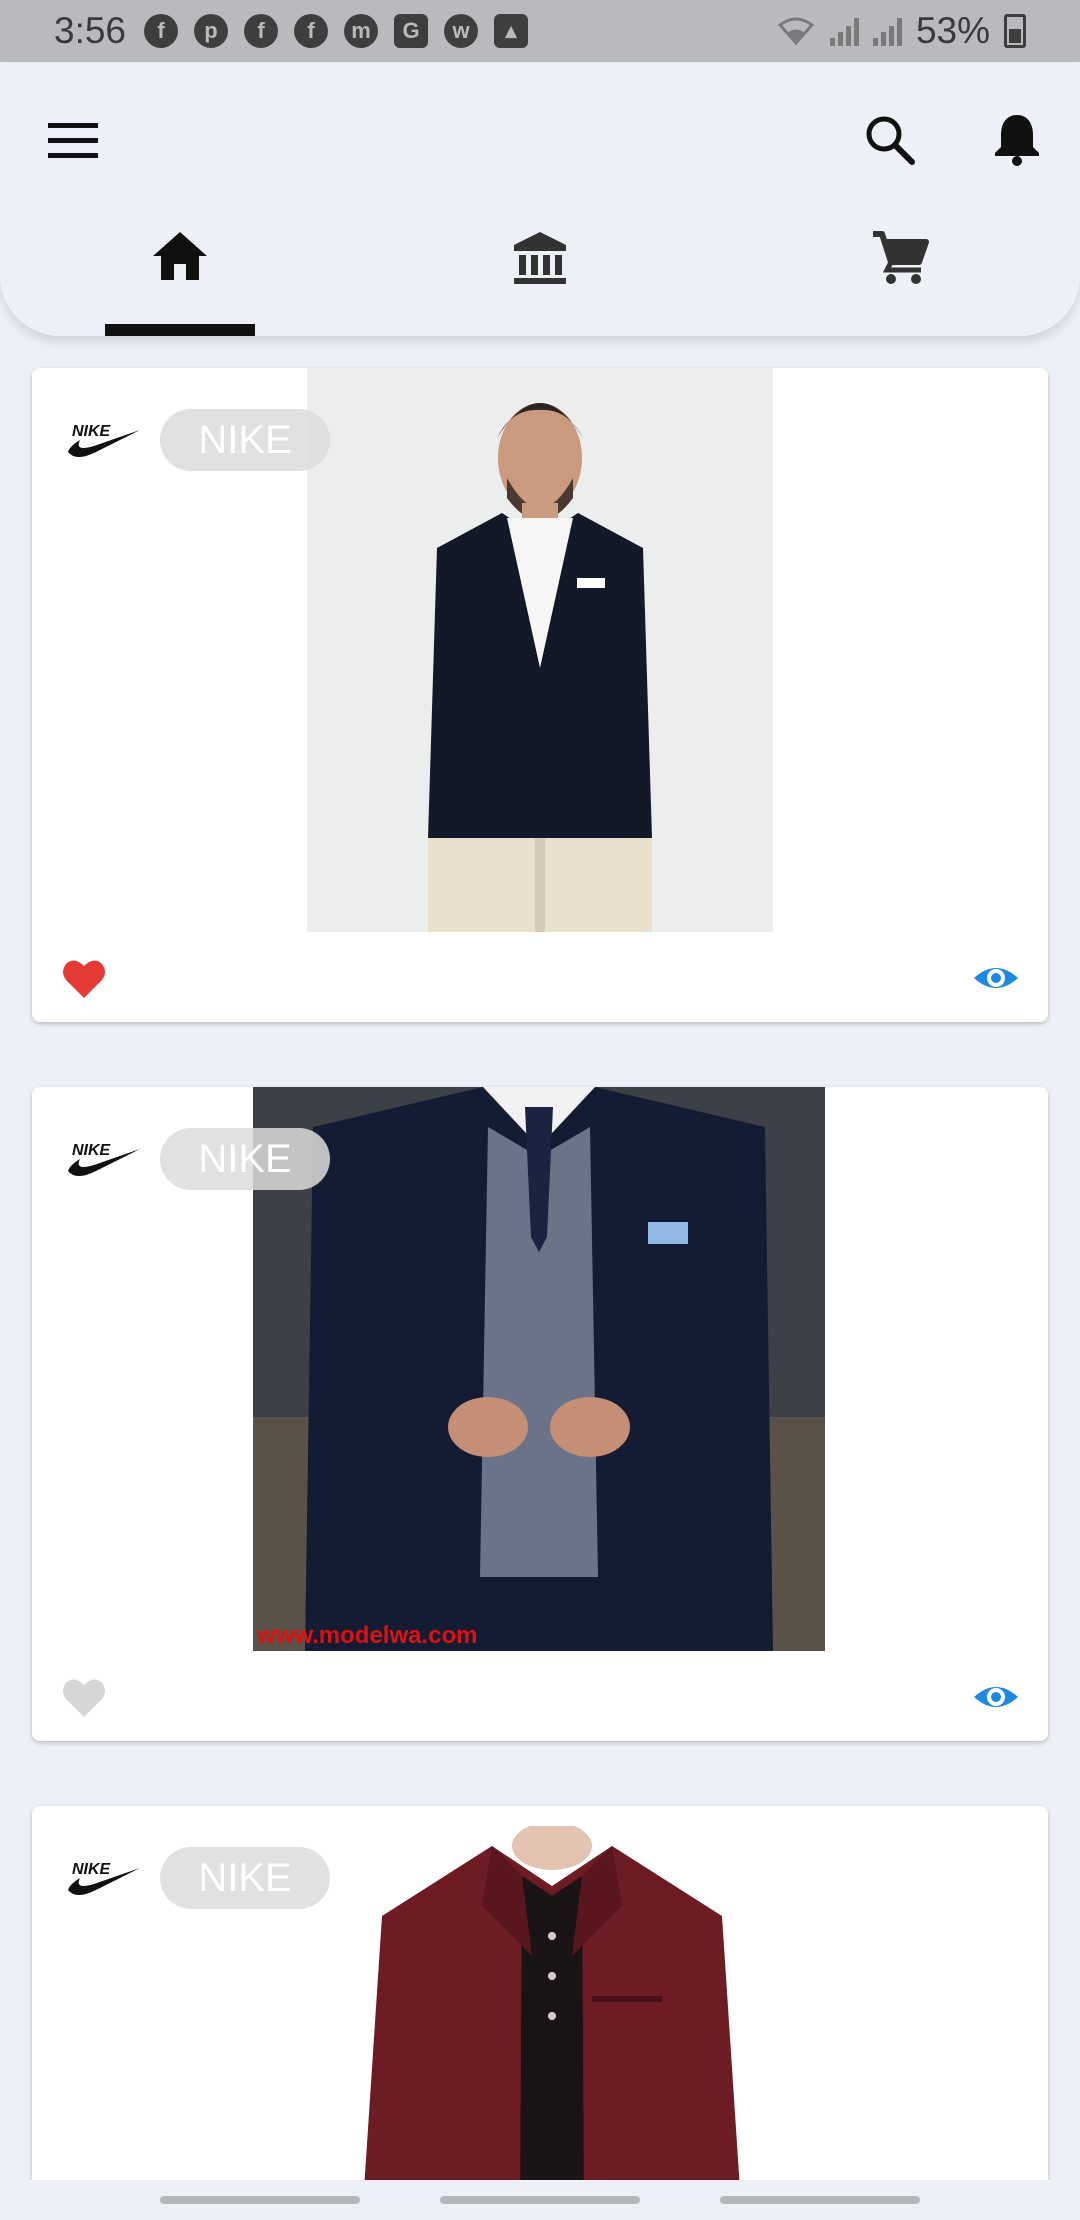 This screenshot has width=1080, height=2220. What do you see at coordinates (180, 256) in the screenshot?
I see `home-icon` at bounding box center [180, 256].